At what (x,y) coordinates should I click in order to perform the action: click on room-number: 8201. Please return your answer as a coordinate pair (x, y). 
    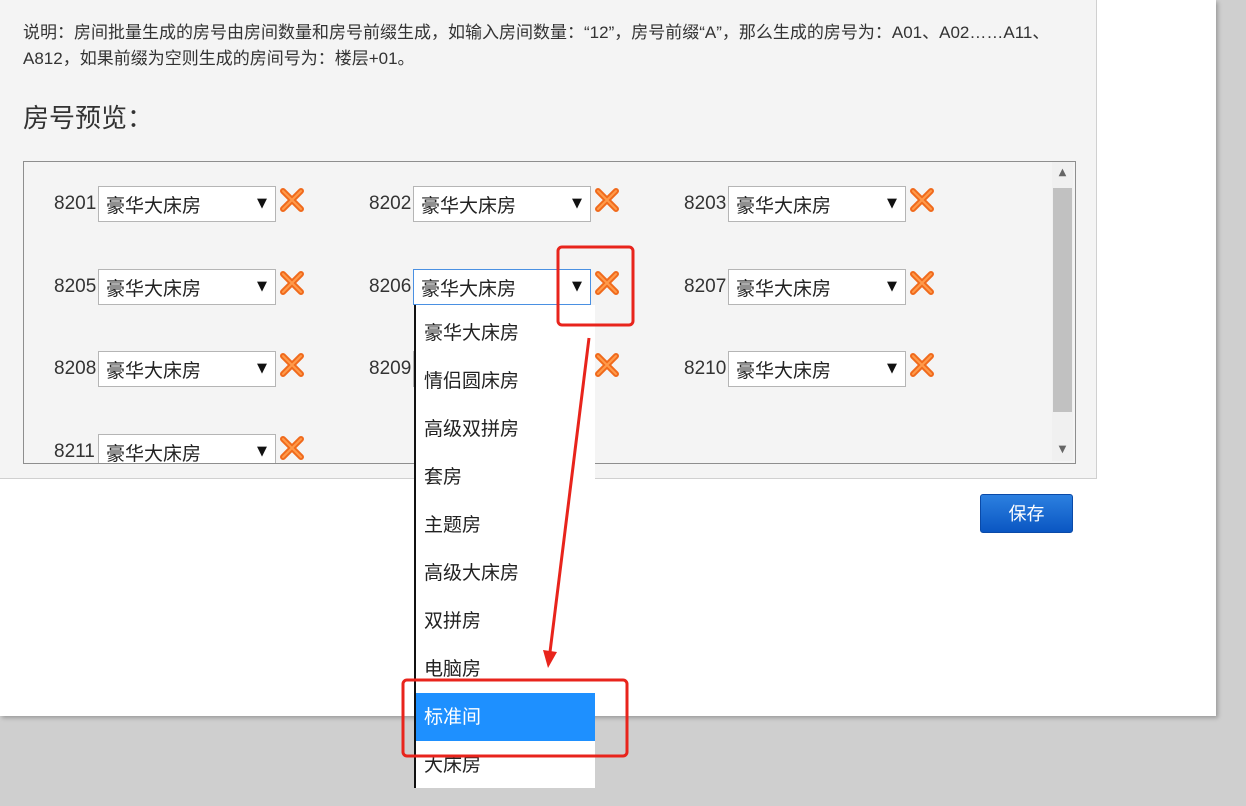
    Looking at the image, I should click on (75, 203).